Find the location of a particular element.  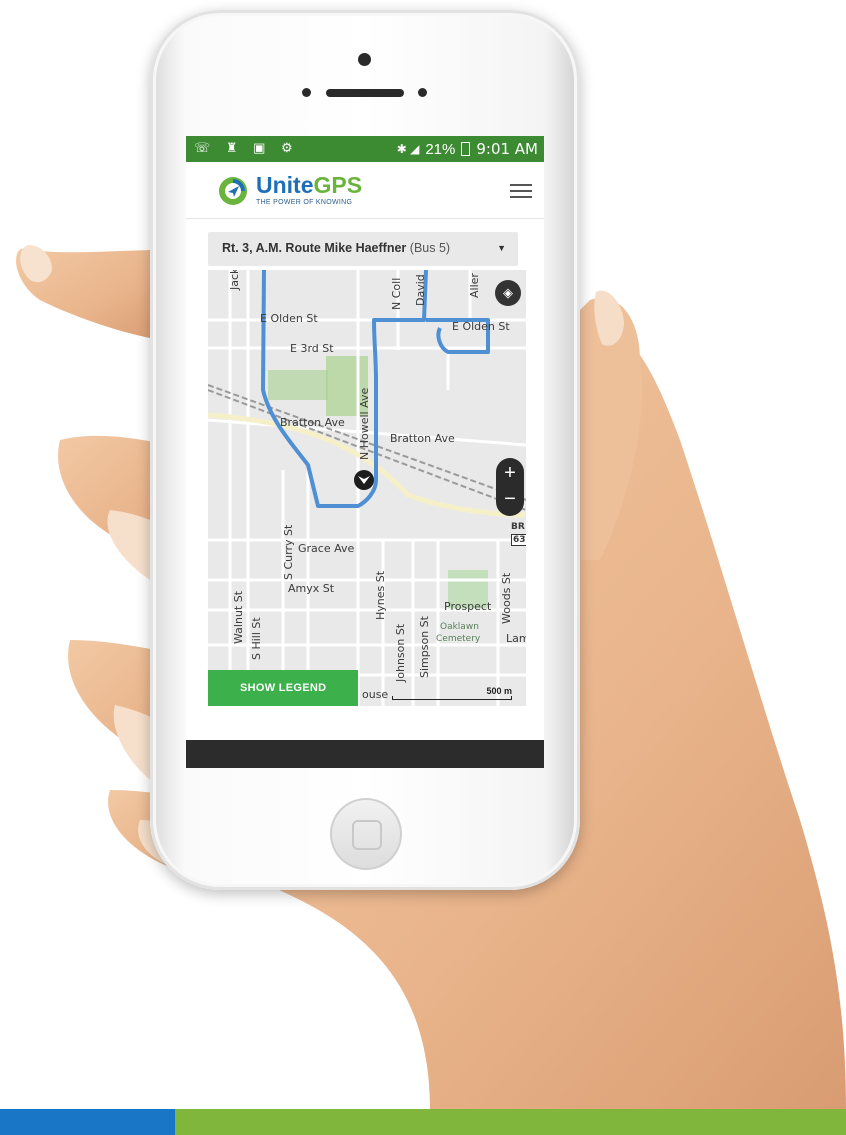

route-name: Rt. 3, A.M. Route Mike Haeffner is located at coordinates (314, 248).